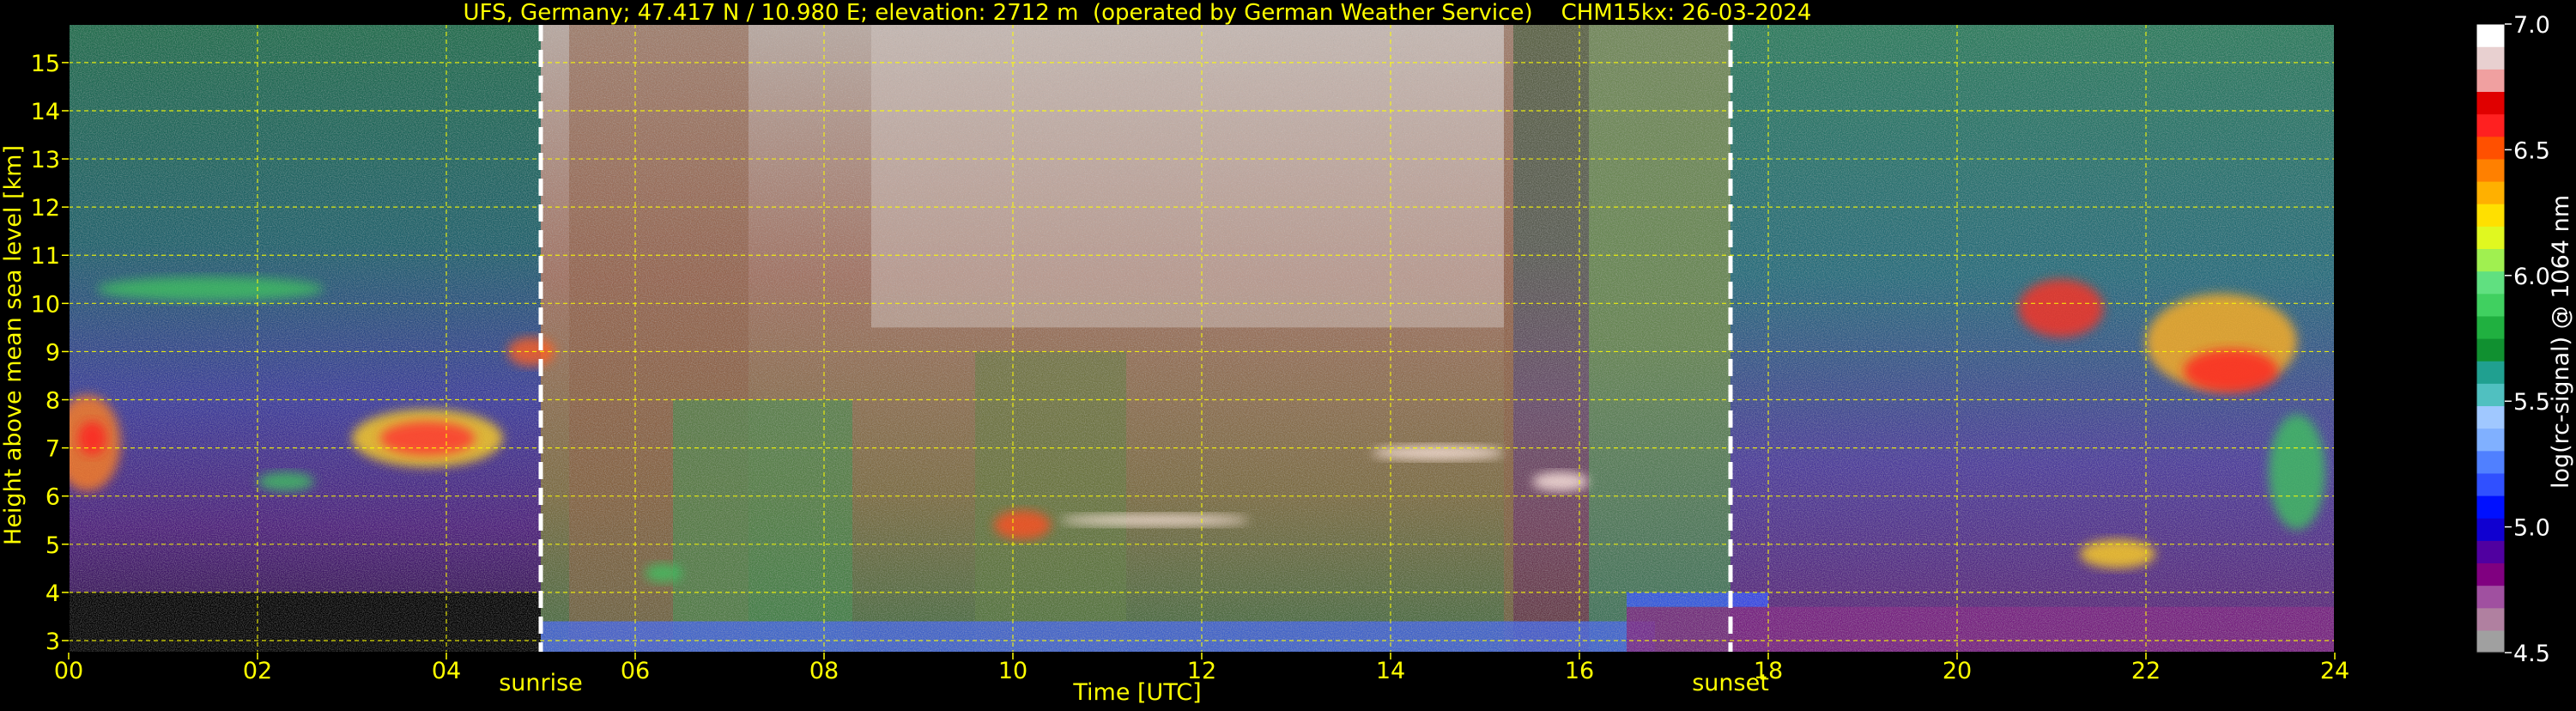  I want to click on y-tick-label: 9, so click(52, 352).